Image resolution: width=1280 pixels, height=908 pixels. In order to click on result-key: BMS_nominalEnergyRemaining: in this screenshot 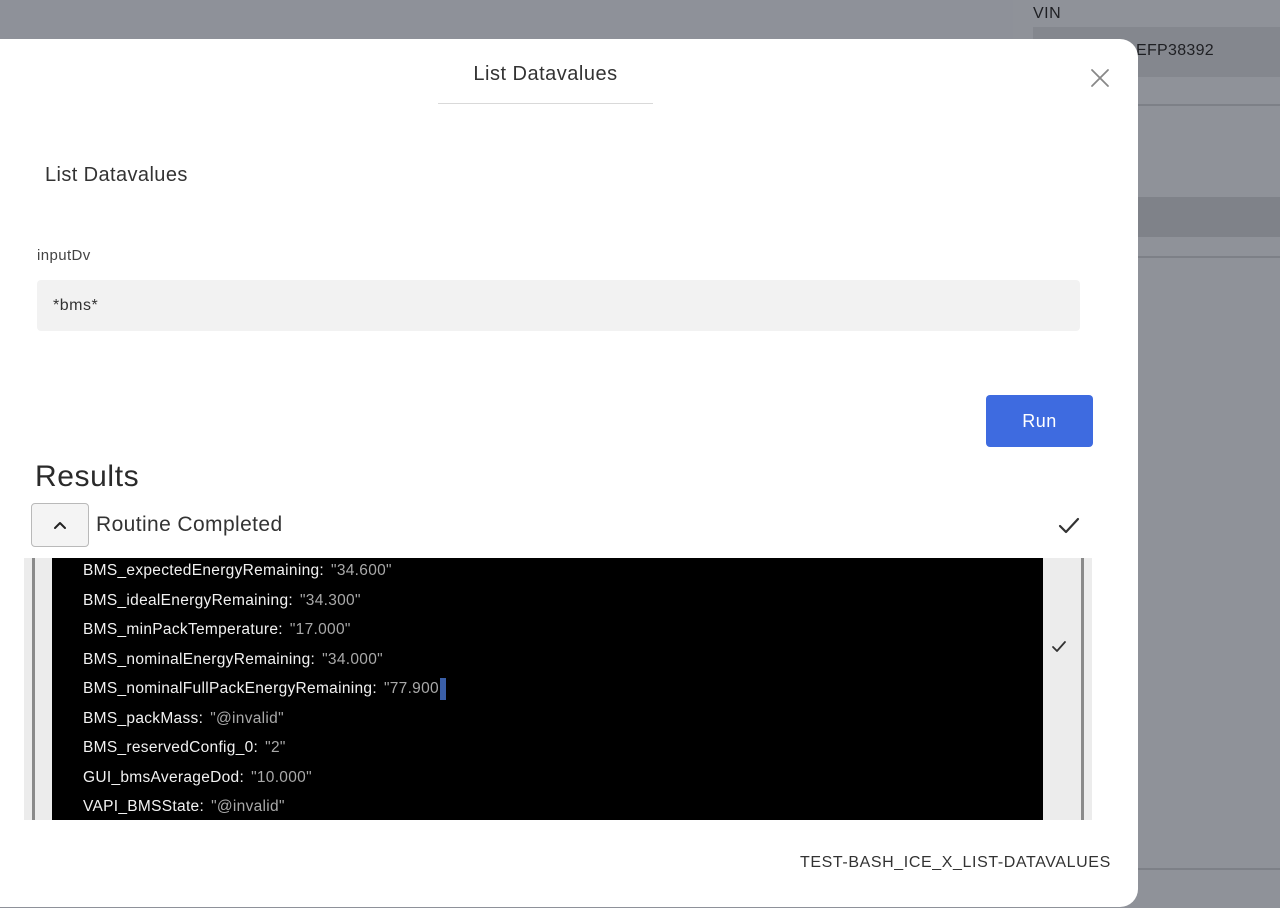, I will do `click(199, 659)`.